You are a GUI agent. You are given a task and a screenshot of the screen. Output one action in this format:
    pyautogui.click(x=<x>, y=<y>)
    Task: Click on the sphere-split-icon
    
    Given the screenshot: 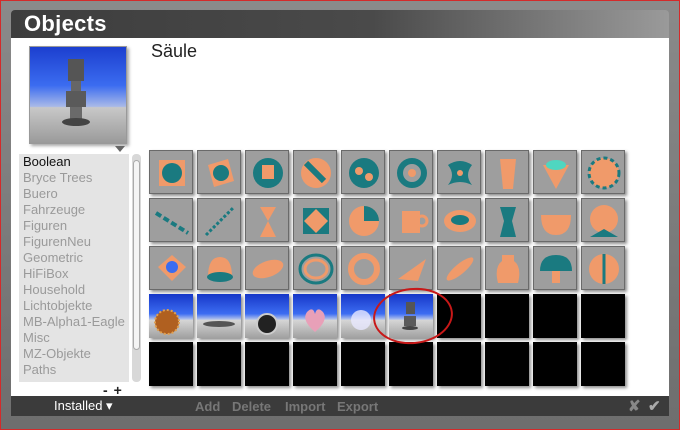 What is the action you would take?
    pyautogui.click(x=604, y=269)
    